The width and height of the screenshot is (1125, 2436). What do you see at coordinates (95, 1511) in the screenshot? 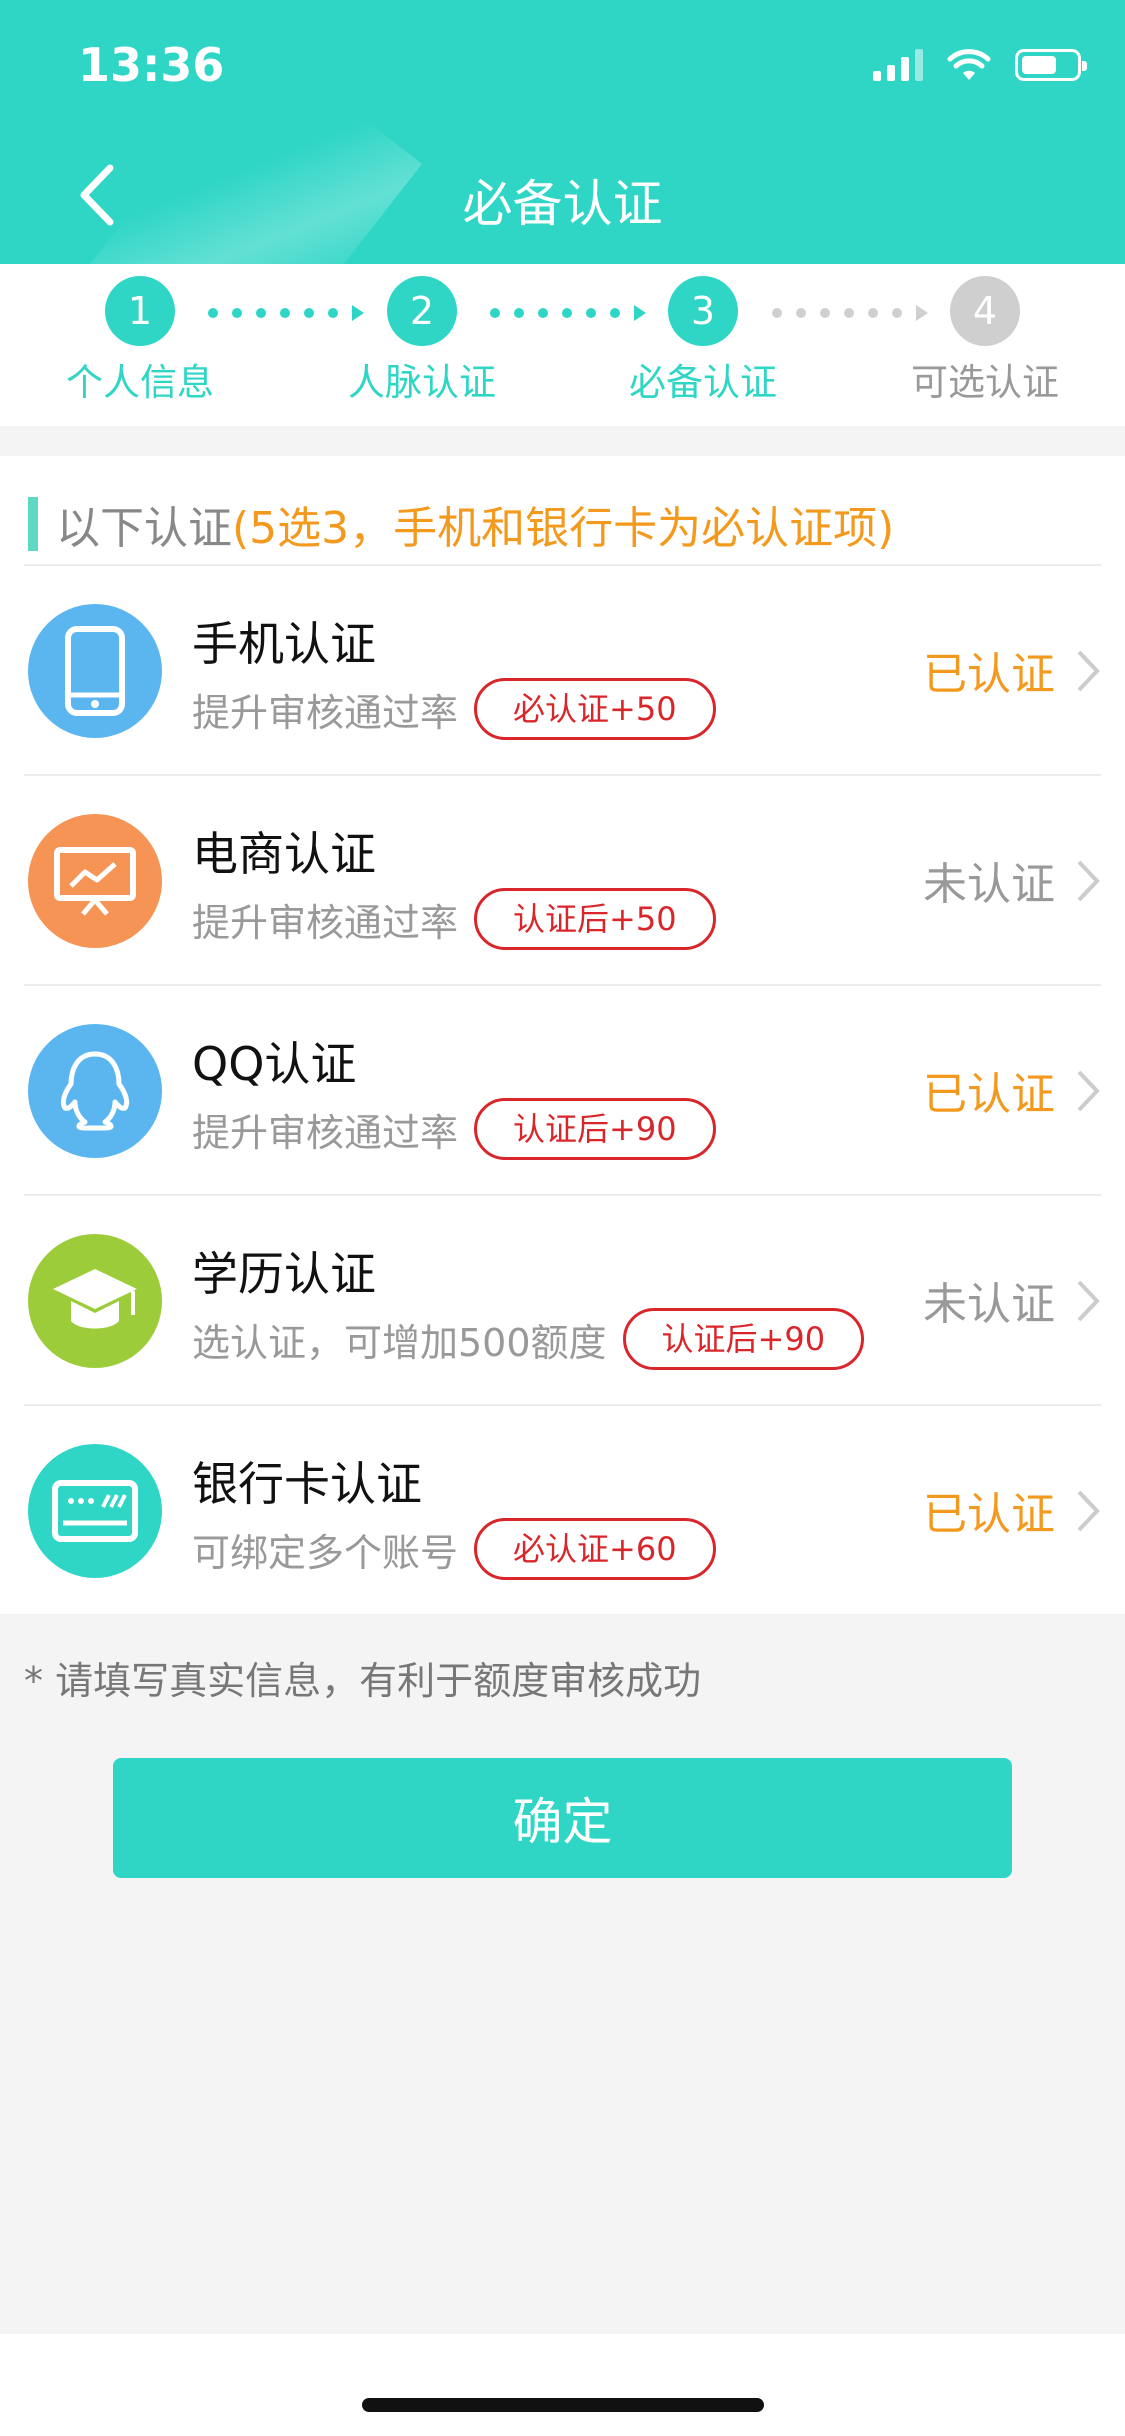
I see `bank-card-icon` at bounding box center [95, 1511].